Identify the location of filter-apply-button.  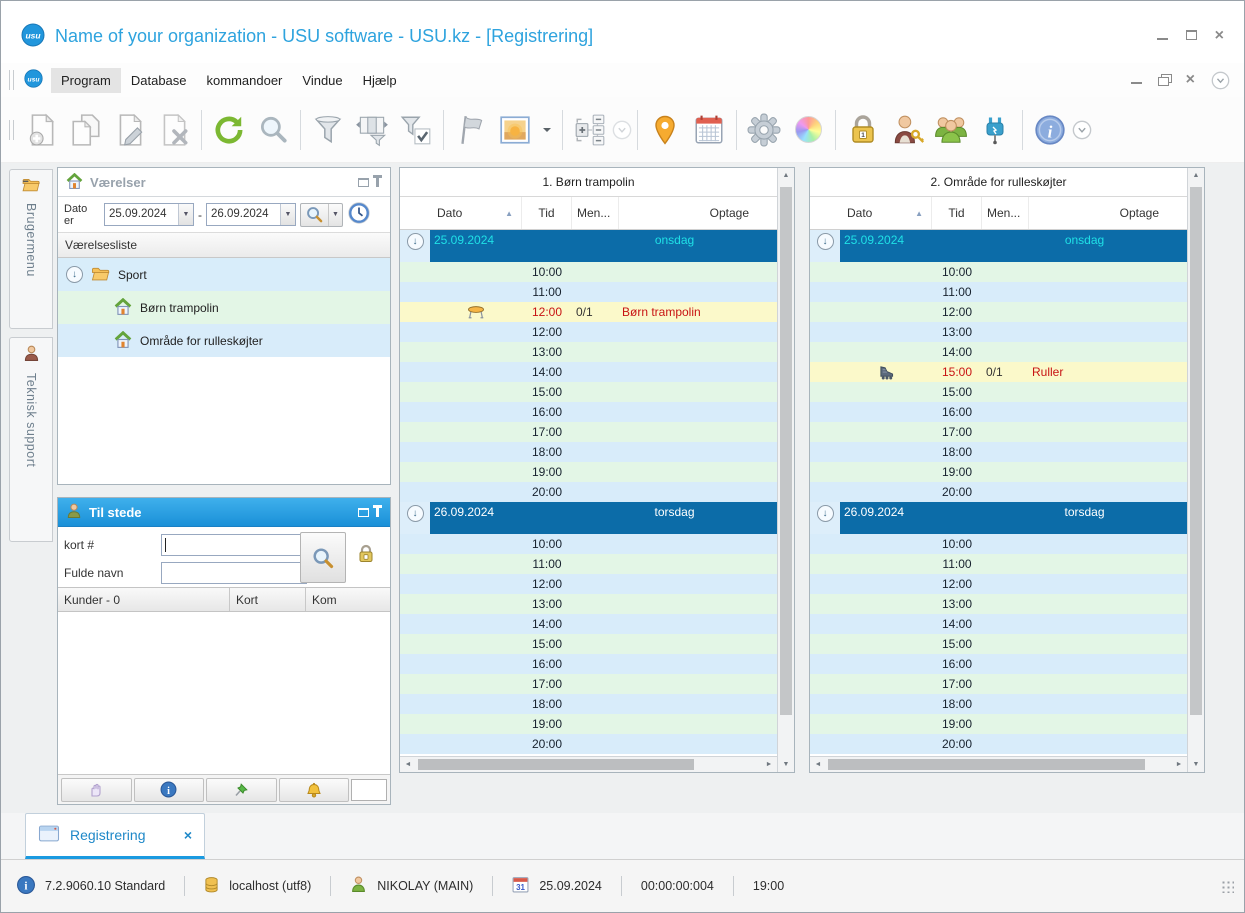
(416, 130).